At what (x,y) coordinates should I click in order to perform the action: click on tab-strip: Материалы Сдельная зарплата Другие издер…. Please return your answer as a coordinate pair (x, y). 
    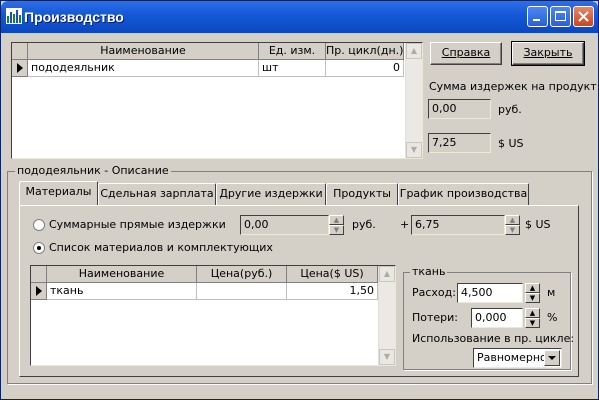
    Looking at the image, I should click on (299, 194).